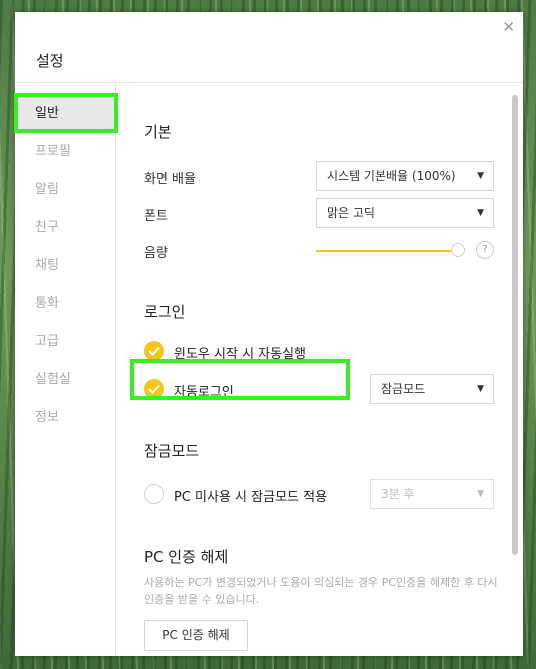 The image size is (536, 669). Describe the element at coordinates (251, 497) in the screenshot. I see `idle-lock-label: PC 미사용 시 잠금모드 적용` at that location.